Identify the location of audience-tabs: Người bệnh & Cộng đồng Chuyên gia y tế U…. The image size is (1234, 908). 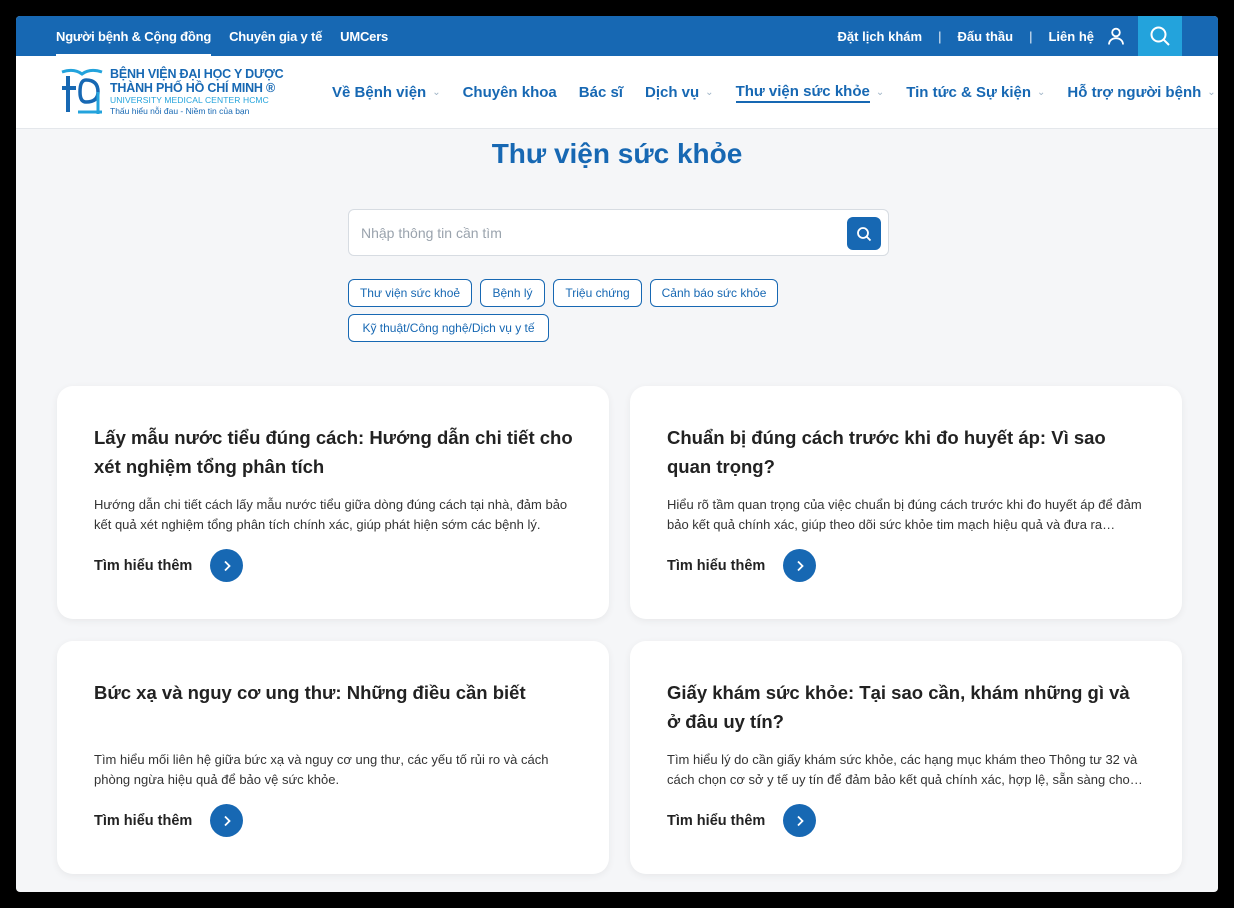
(231, 36).